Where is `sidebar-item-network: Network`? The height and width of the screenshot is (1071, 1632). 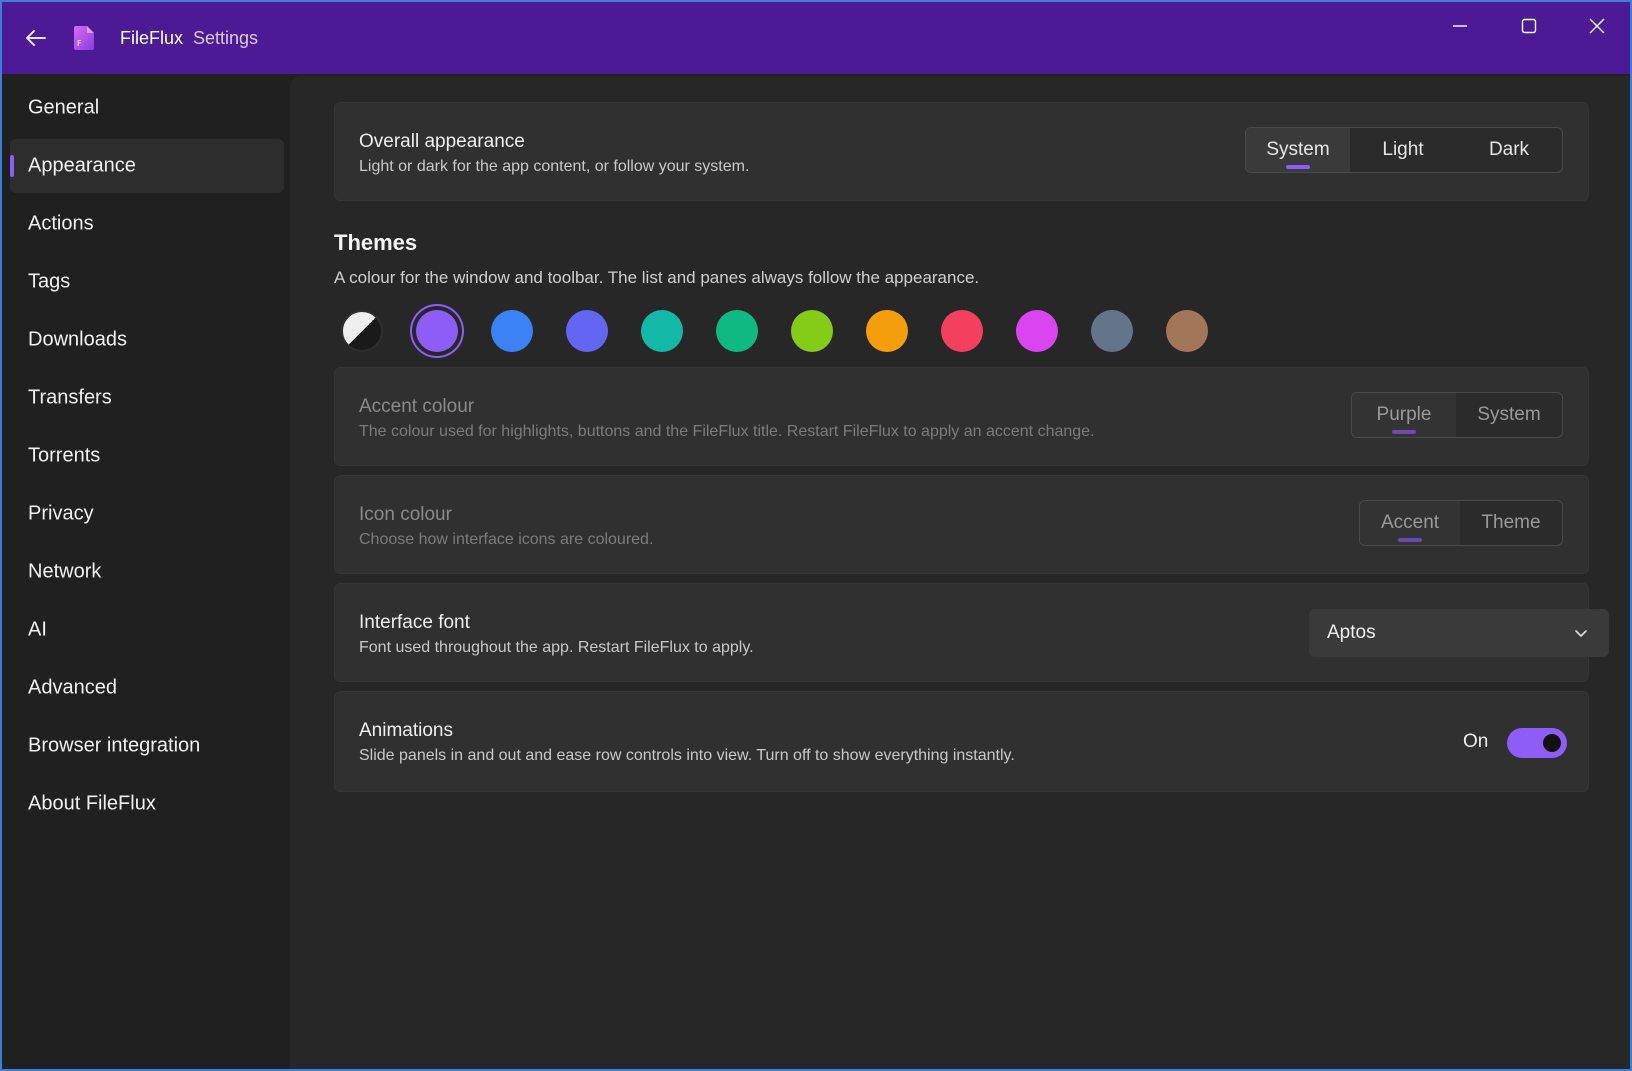
sidebar-item-network: Network is located at coordinates (147, 572).